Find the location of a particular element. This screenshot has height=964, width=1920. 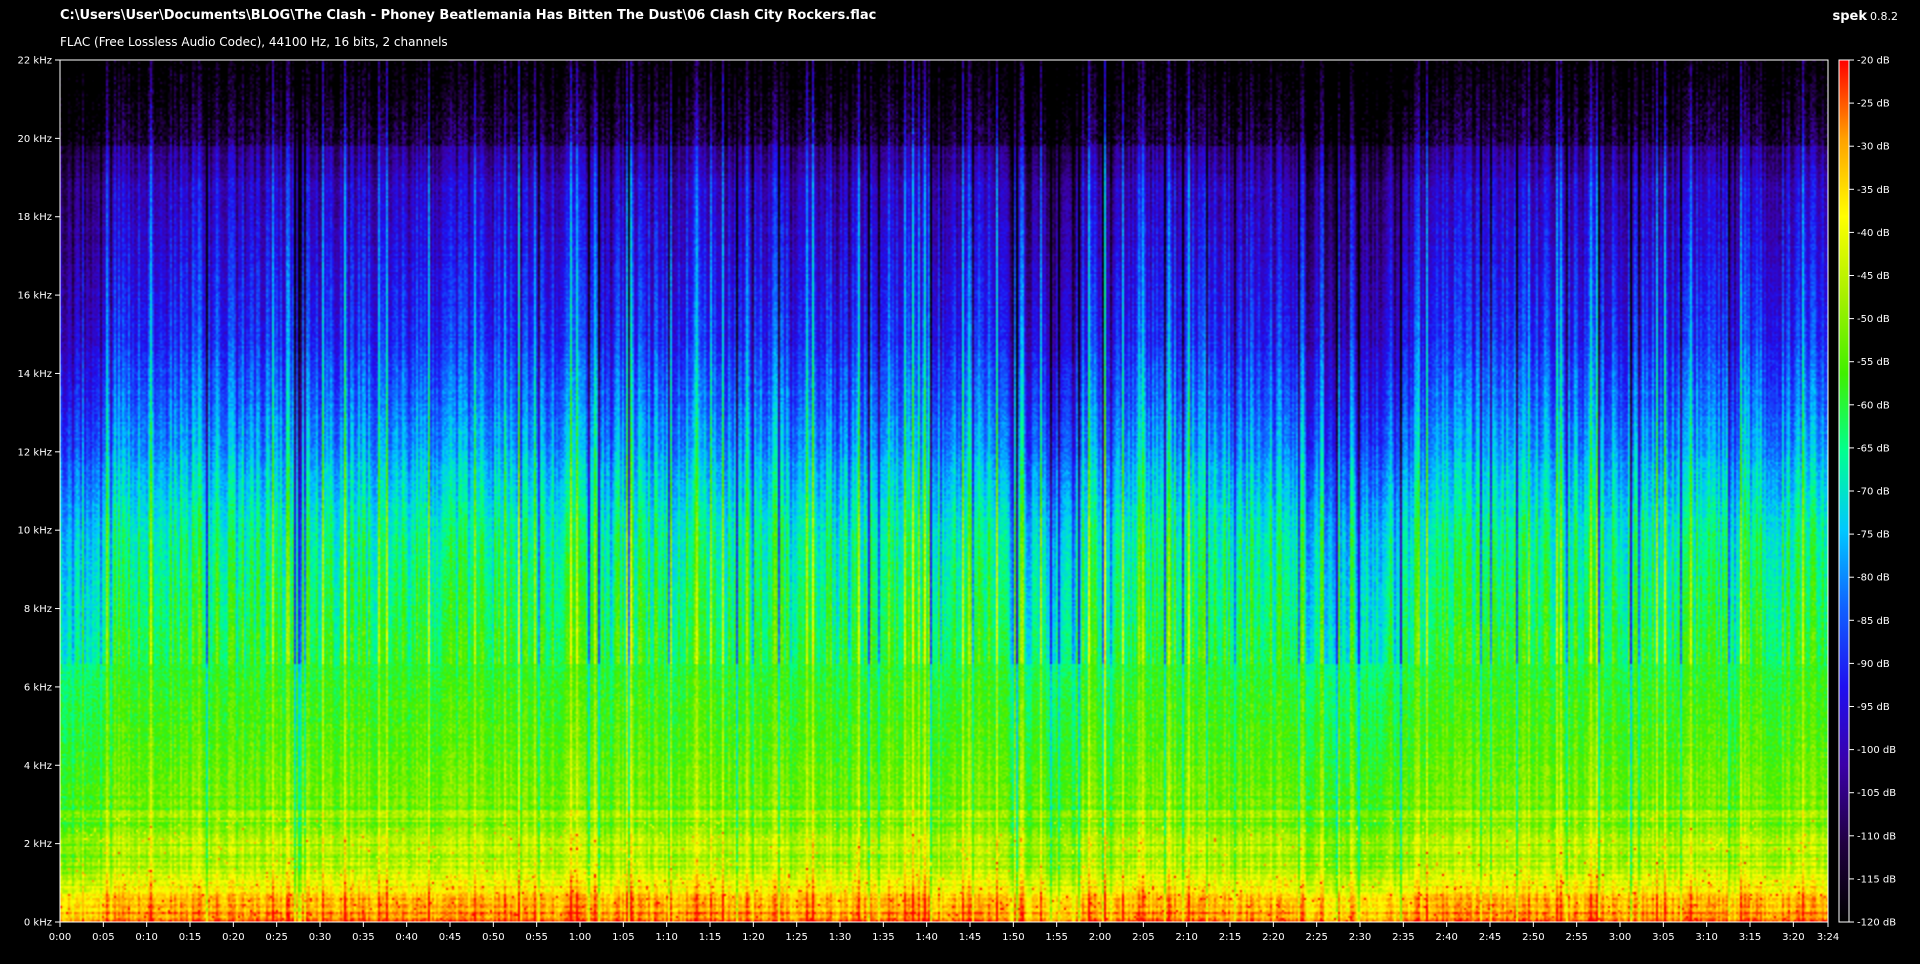

db-tick-label: -65 dB is located at coordinates (1873, 448).